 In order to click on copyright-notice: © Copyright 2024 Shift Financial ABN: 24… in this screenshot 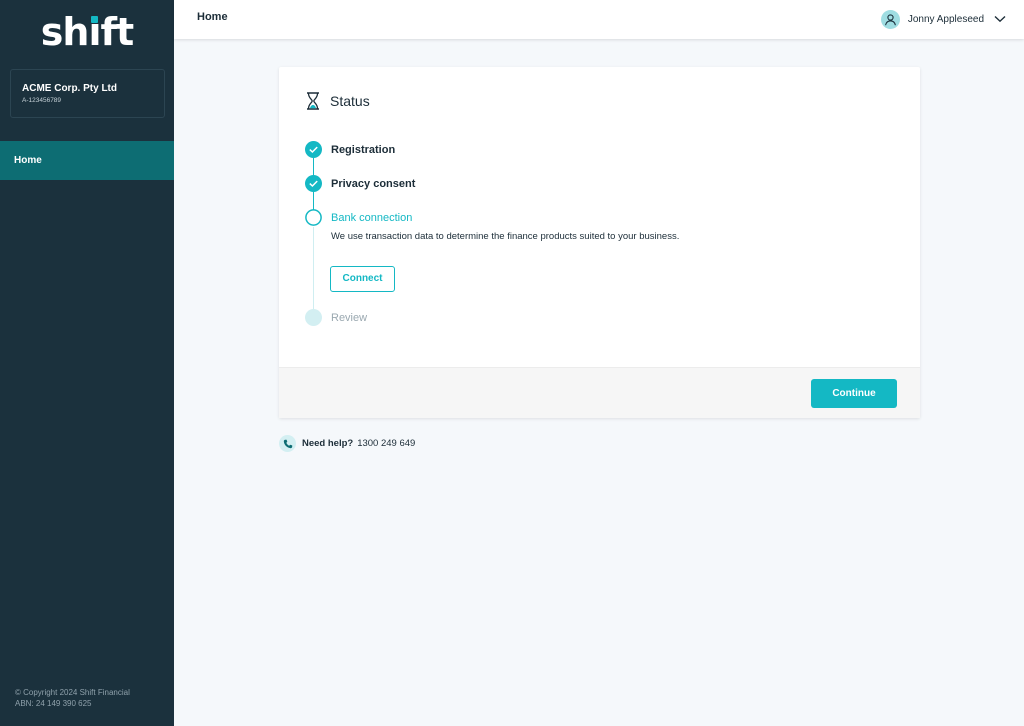, I will do `click(72, 698)`.